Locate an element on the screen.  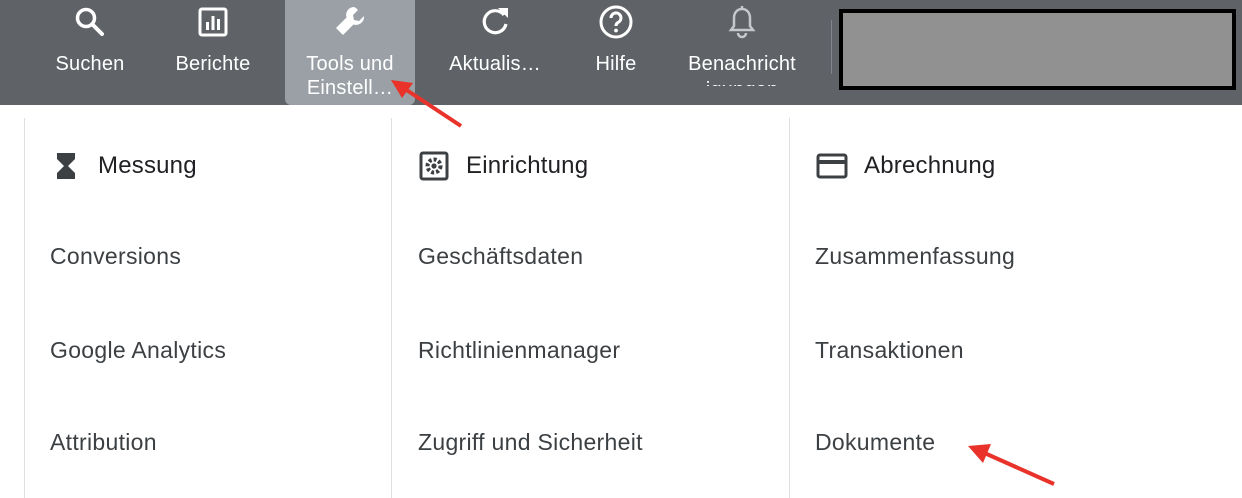
annotation-arrow-documents is located at coordinates (1011, 465).